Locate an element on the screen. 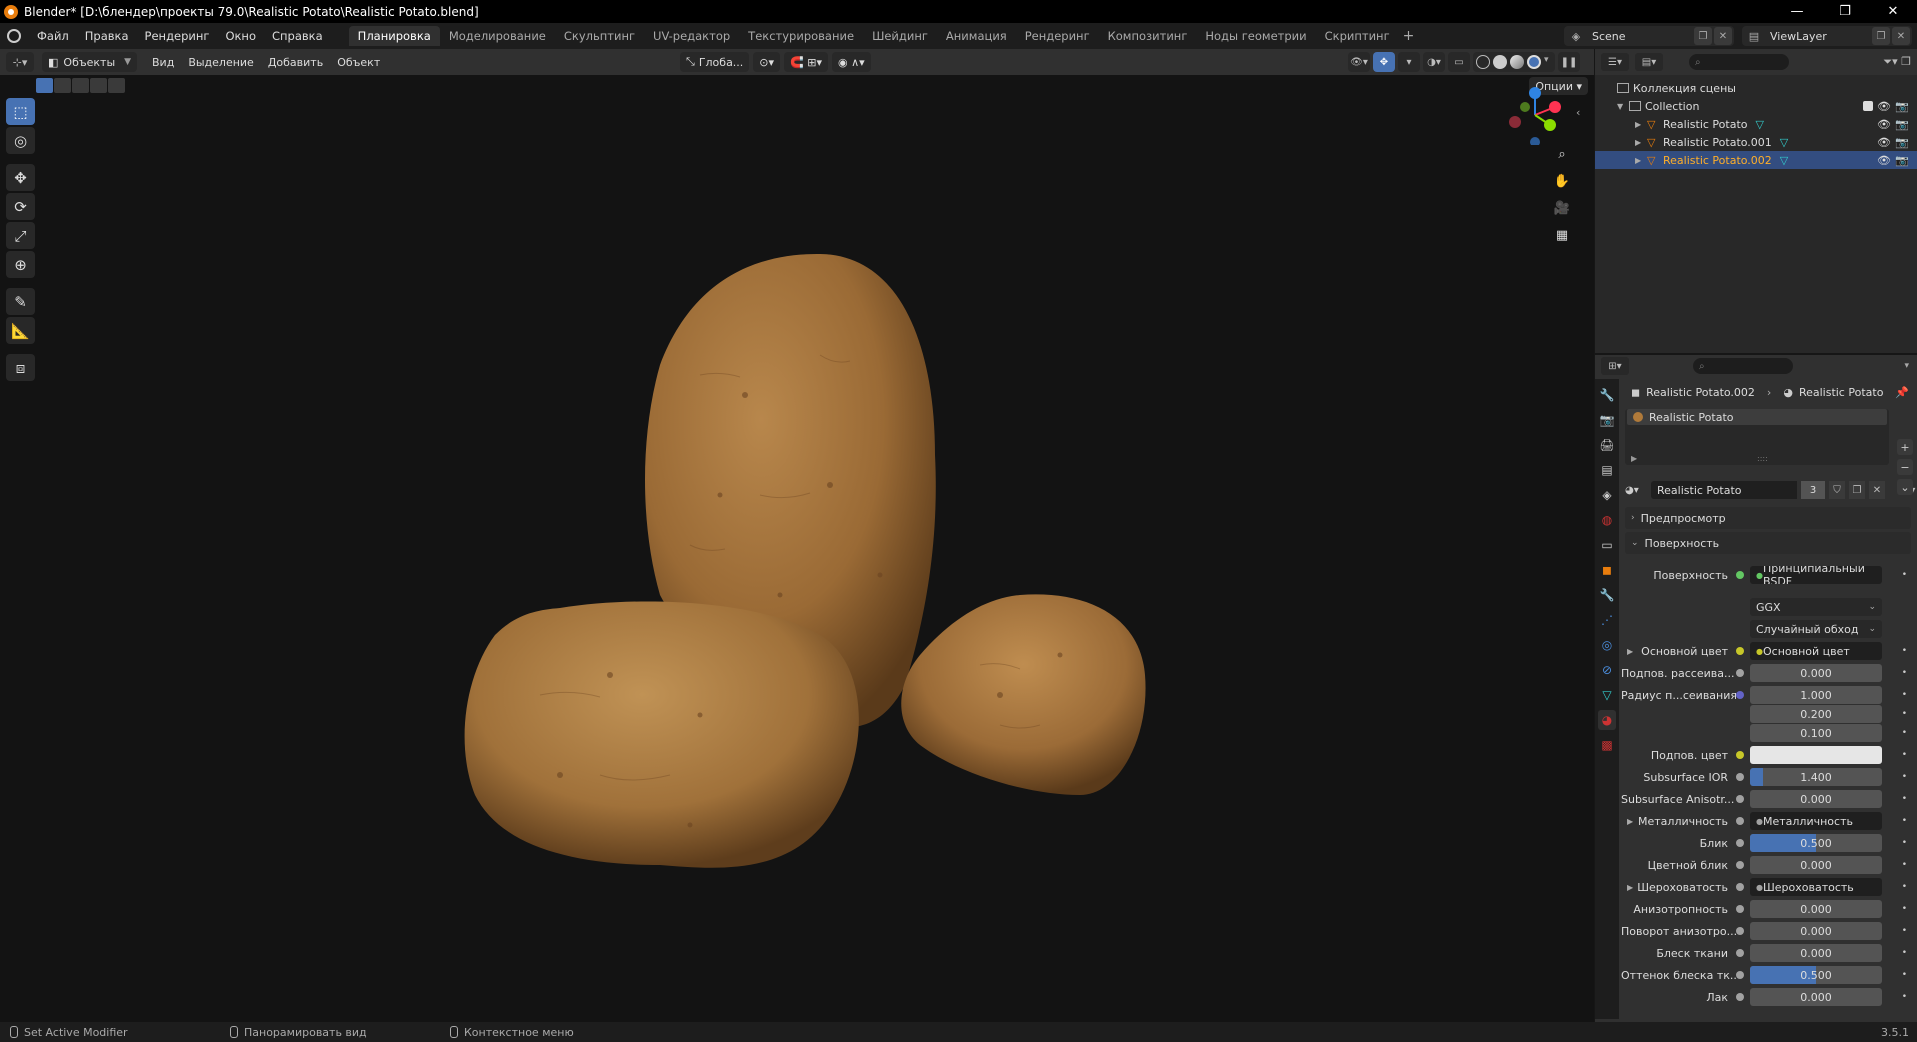 This screenshot has width=1917, height=1042. material-slot-list: Realistic Potato ▶ :::: is located at coordinates (1757, 437).